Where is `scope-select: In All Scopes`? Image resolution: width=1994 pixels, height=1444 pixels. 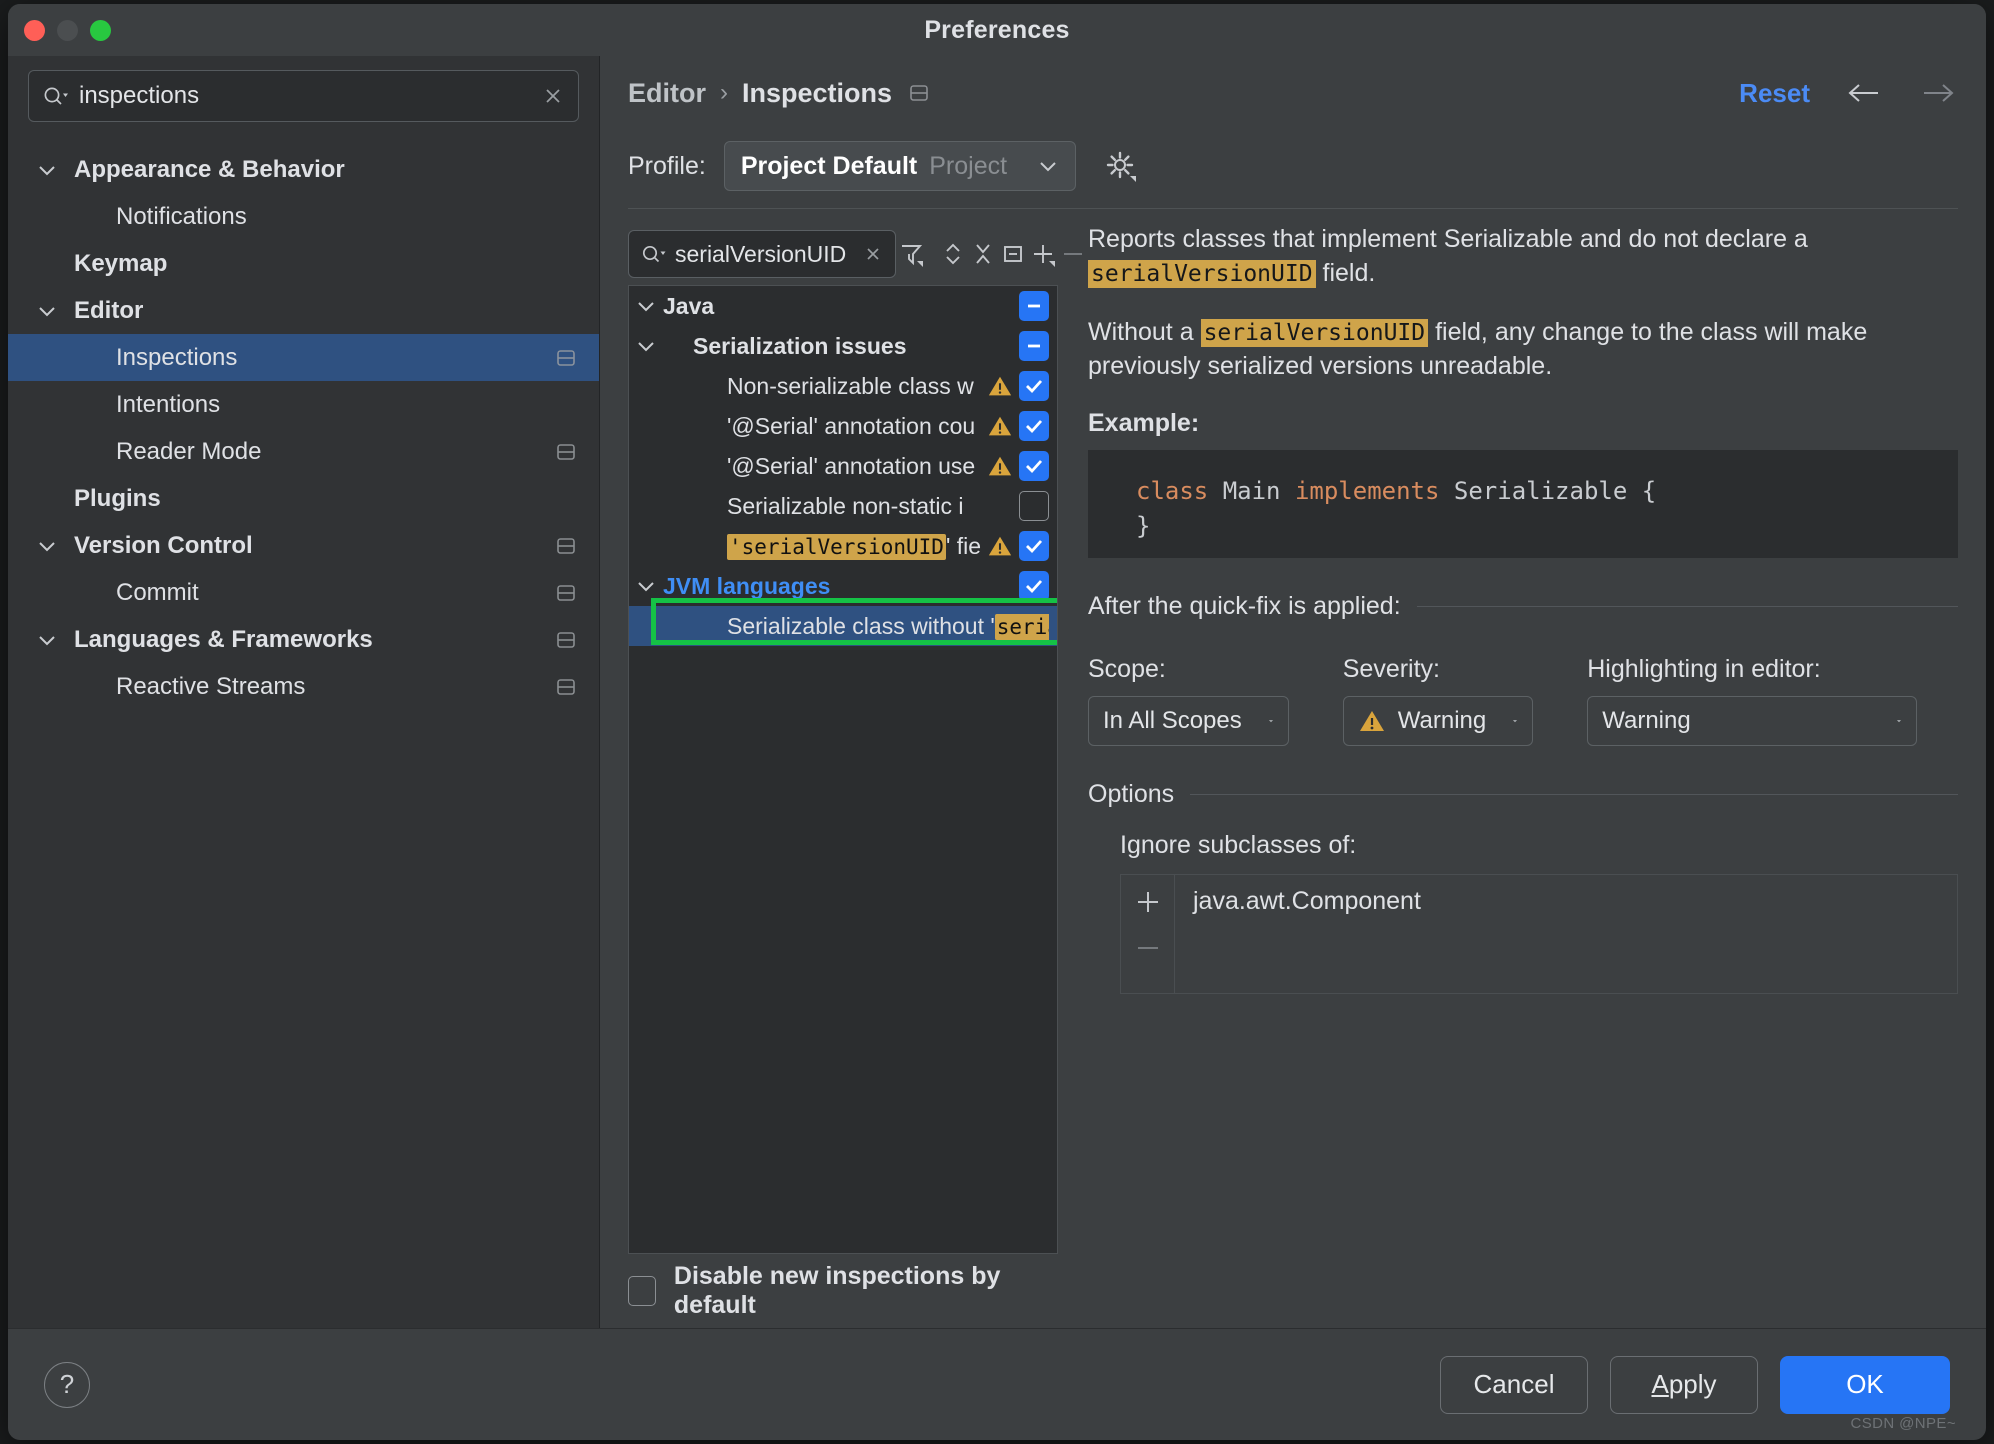 scope-select: In All Scopes is located at coordinates (1188, 721).